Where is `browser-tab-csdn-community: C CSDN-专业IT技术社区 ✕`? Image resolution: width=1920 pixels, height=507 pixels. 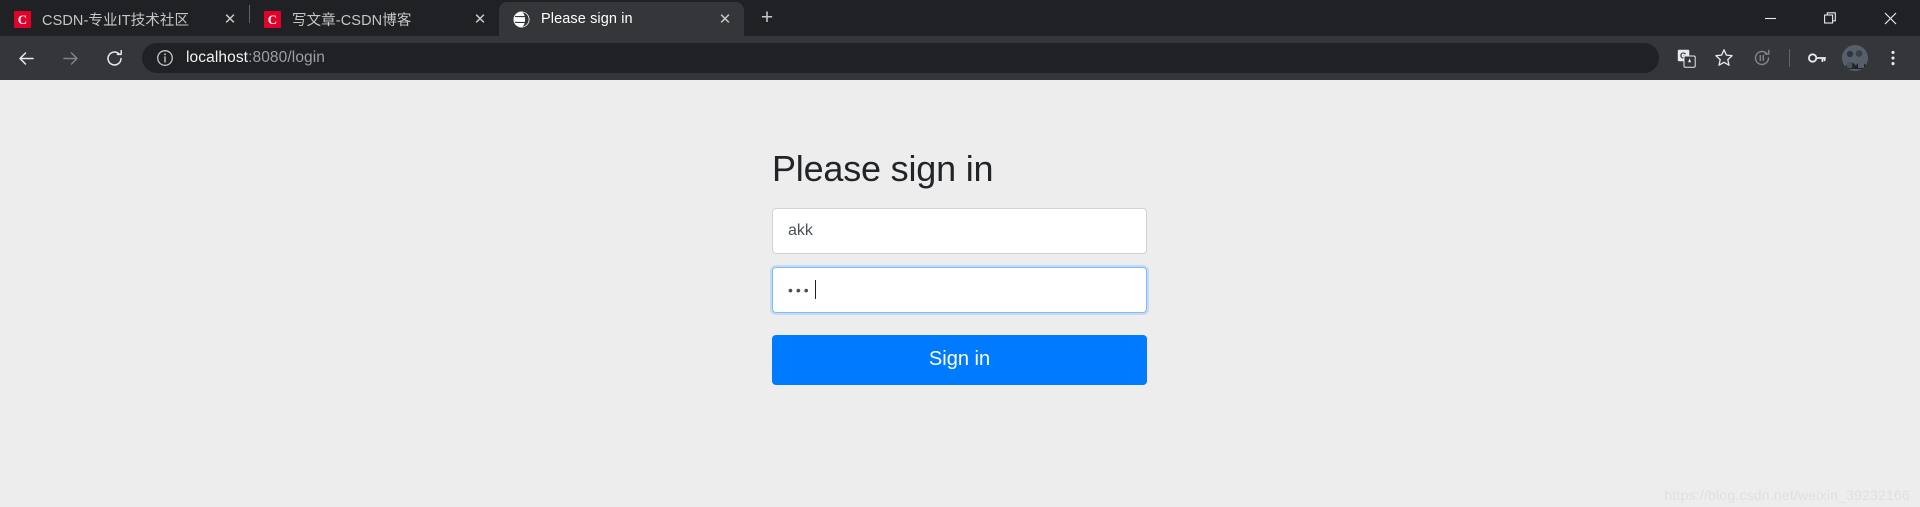 browser-tab-csdn-community: C CSDN-专业IT技术社区 ✕ is located at coordinates (124, 19).